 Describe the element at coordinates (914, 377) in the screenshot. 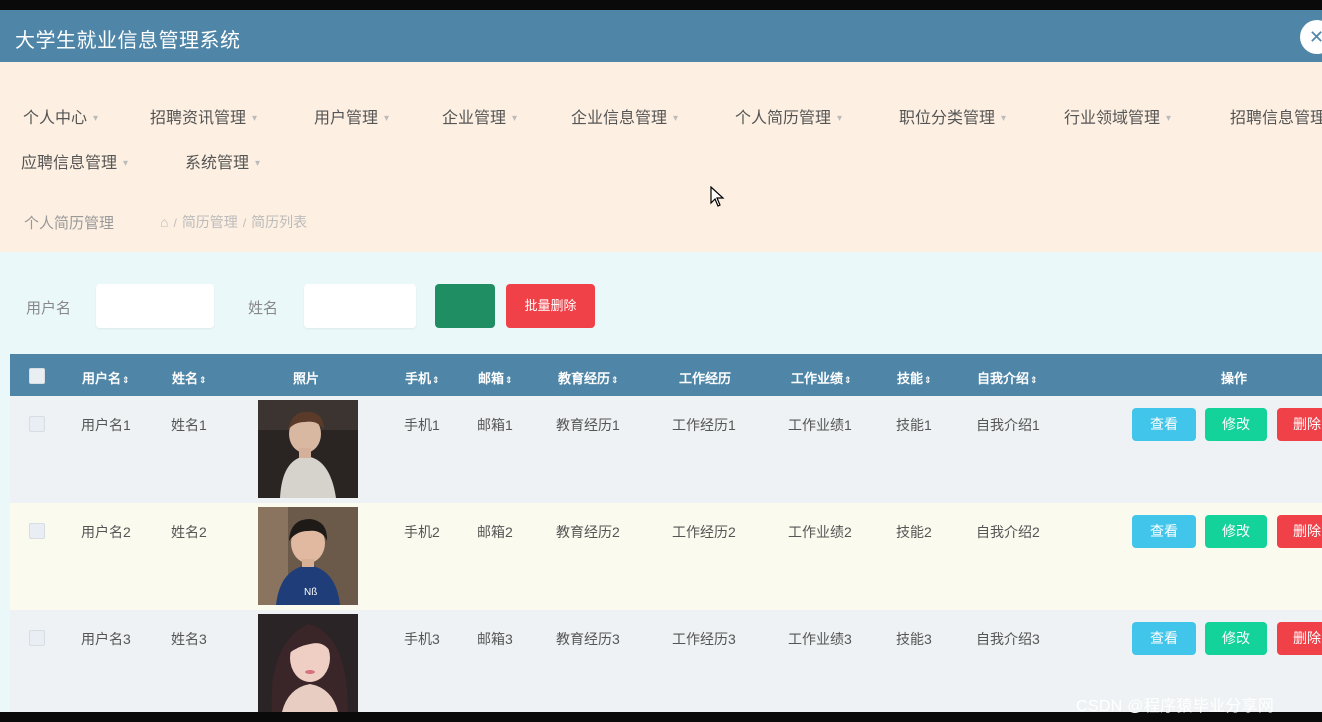

I see `column-header-skill: 技能⇕` at that location.